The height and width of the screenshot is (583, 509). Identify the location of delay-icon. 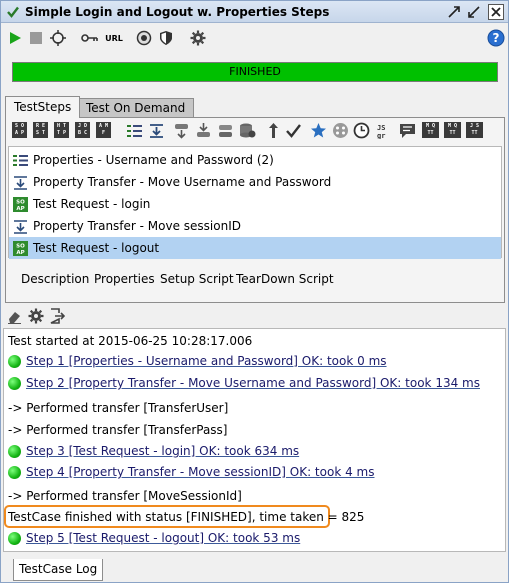
(203, 130).